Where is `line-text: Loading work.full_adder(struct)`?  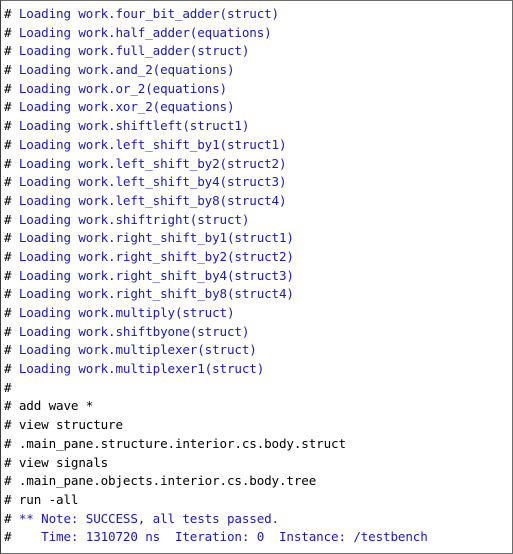
line-text: Loading work.full_adder(struct) is located at coordinates (130, 51).